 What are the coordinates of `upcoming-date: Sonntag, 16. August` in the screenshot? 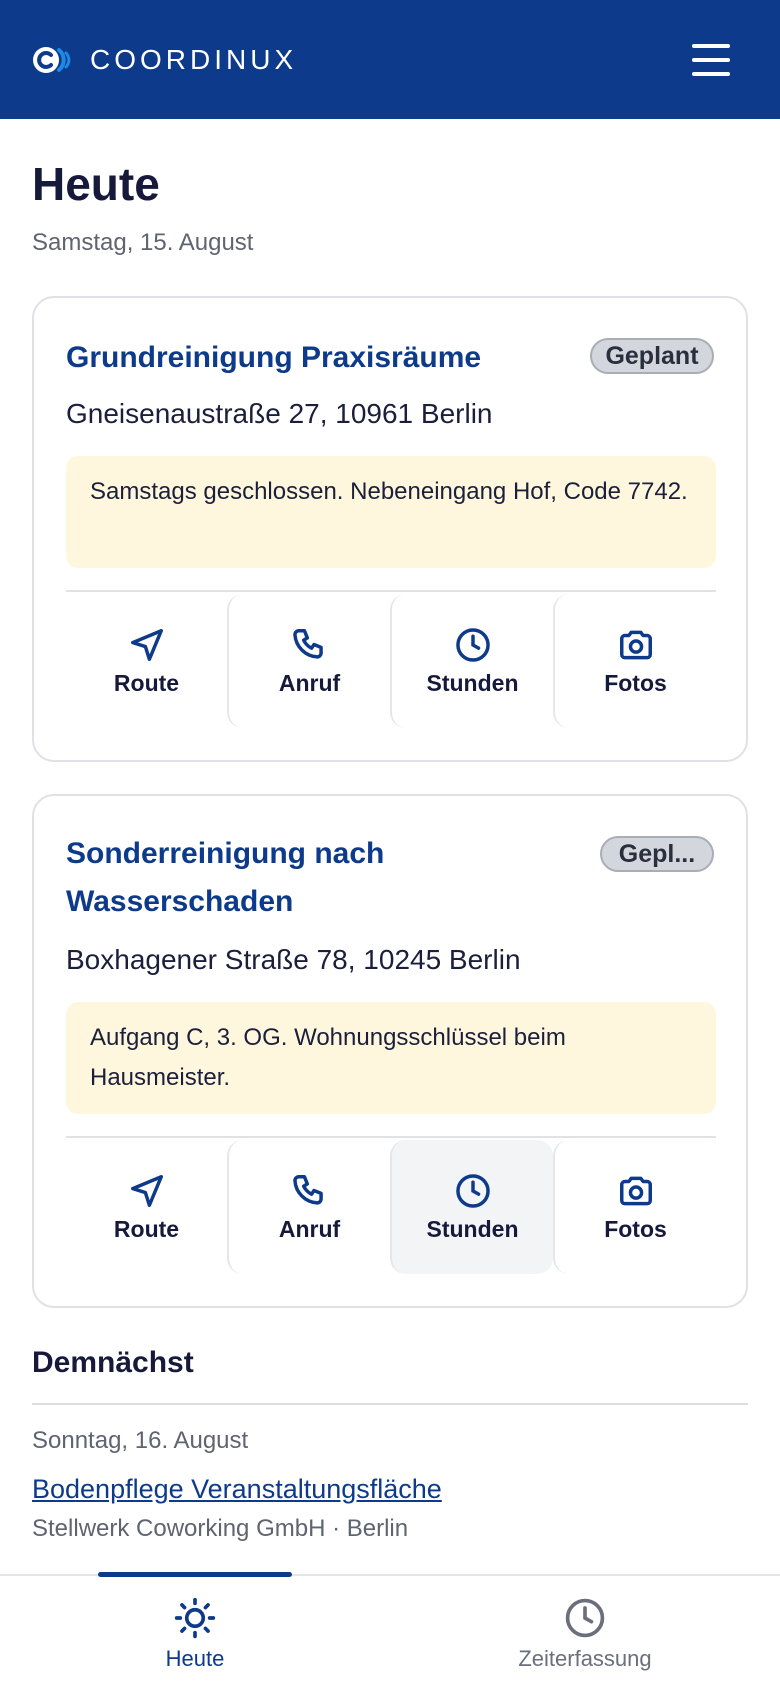 It's located at (140, 1440).